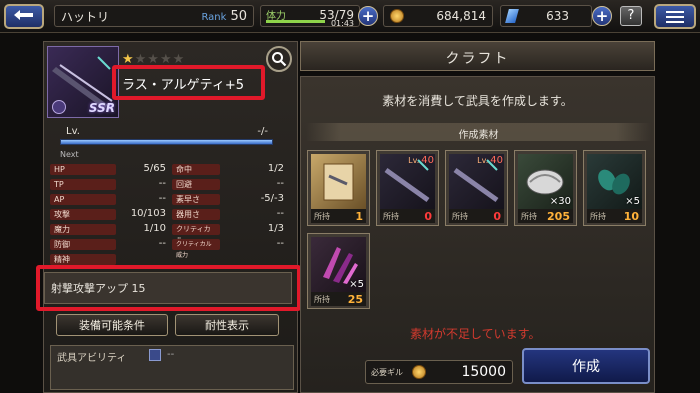 This screenshot has width=700, height=393. Describe the element at coordinates (272, 198) in the screenshot. I see `stat-agility-value: -5/-3` at that location.